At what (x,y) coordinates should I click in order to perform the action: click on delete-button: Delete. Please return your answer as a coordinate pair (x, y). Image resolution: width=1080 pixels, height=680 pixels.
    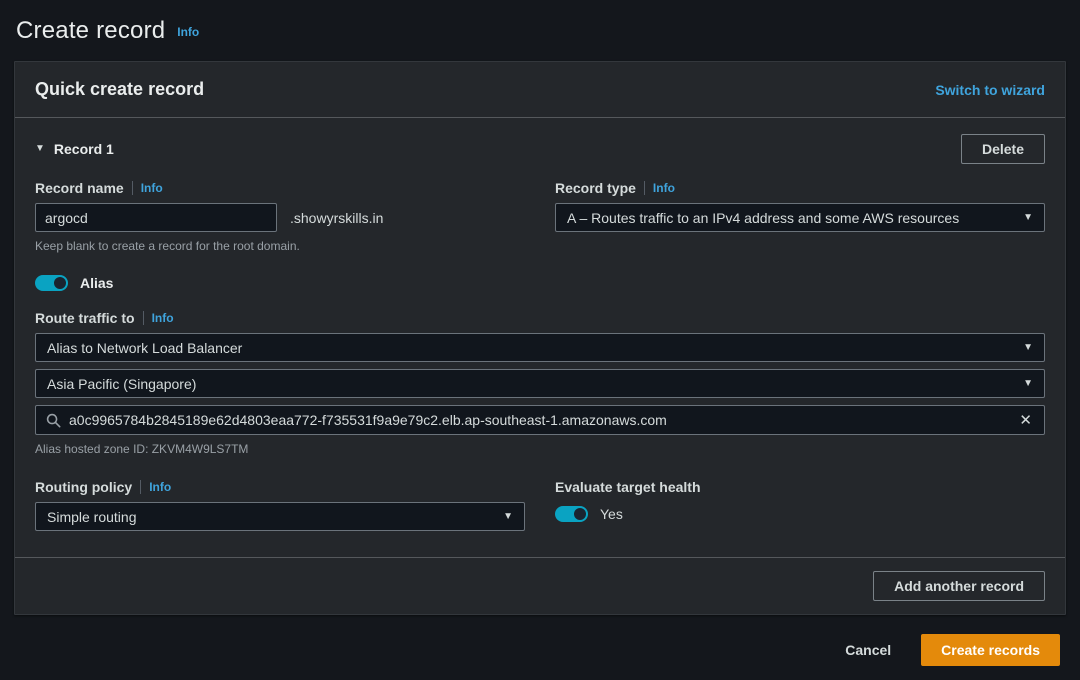
    Looking at the image, I should click on (1002, 149).